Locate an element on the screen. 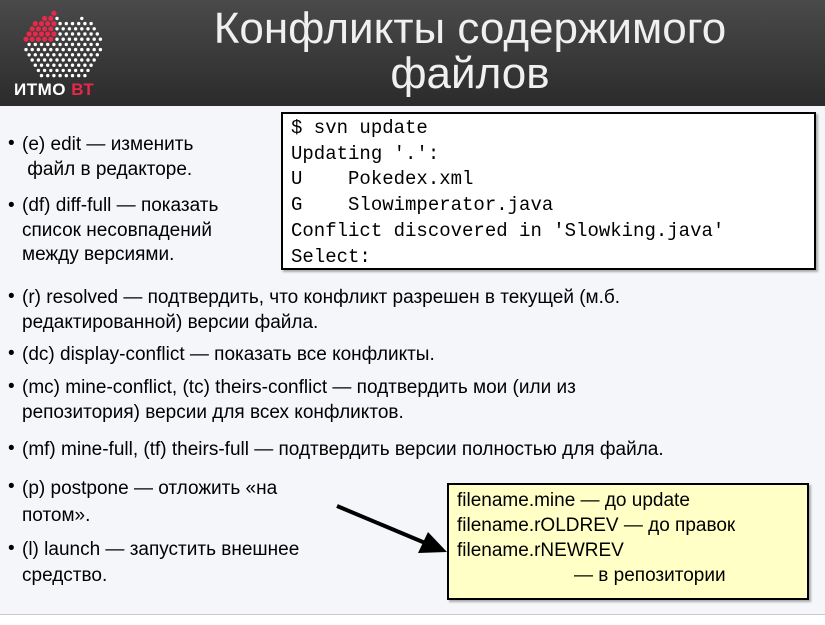 This screenshot has width=825, height=625. note-line: filename.rOLDREV — до правок is located at coordinates (596, 525).